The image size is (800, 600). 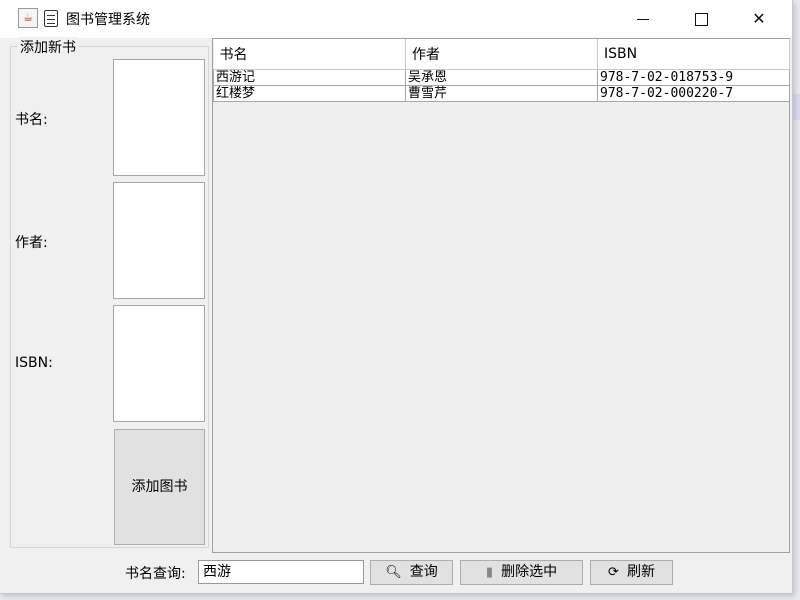 I want to click on cell-title: 西游记, so click(x=309, y=77).